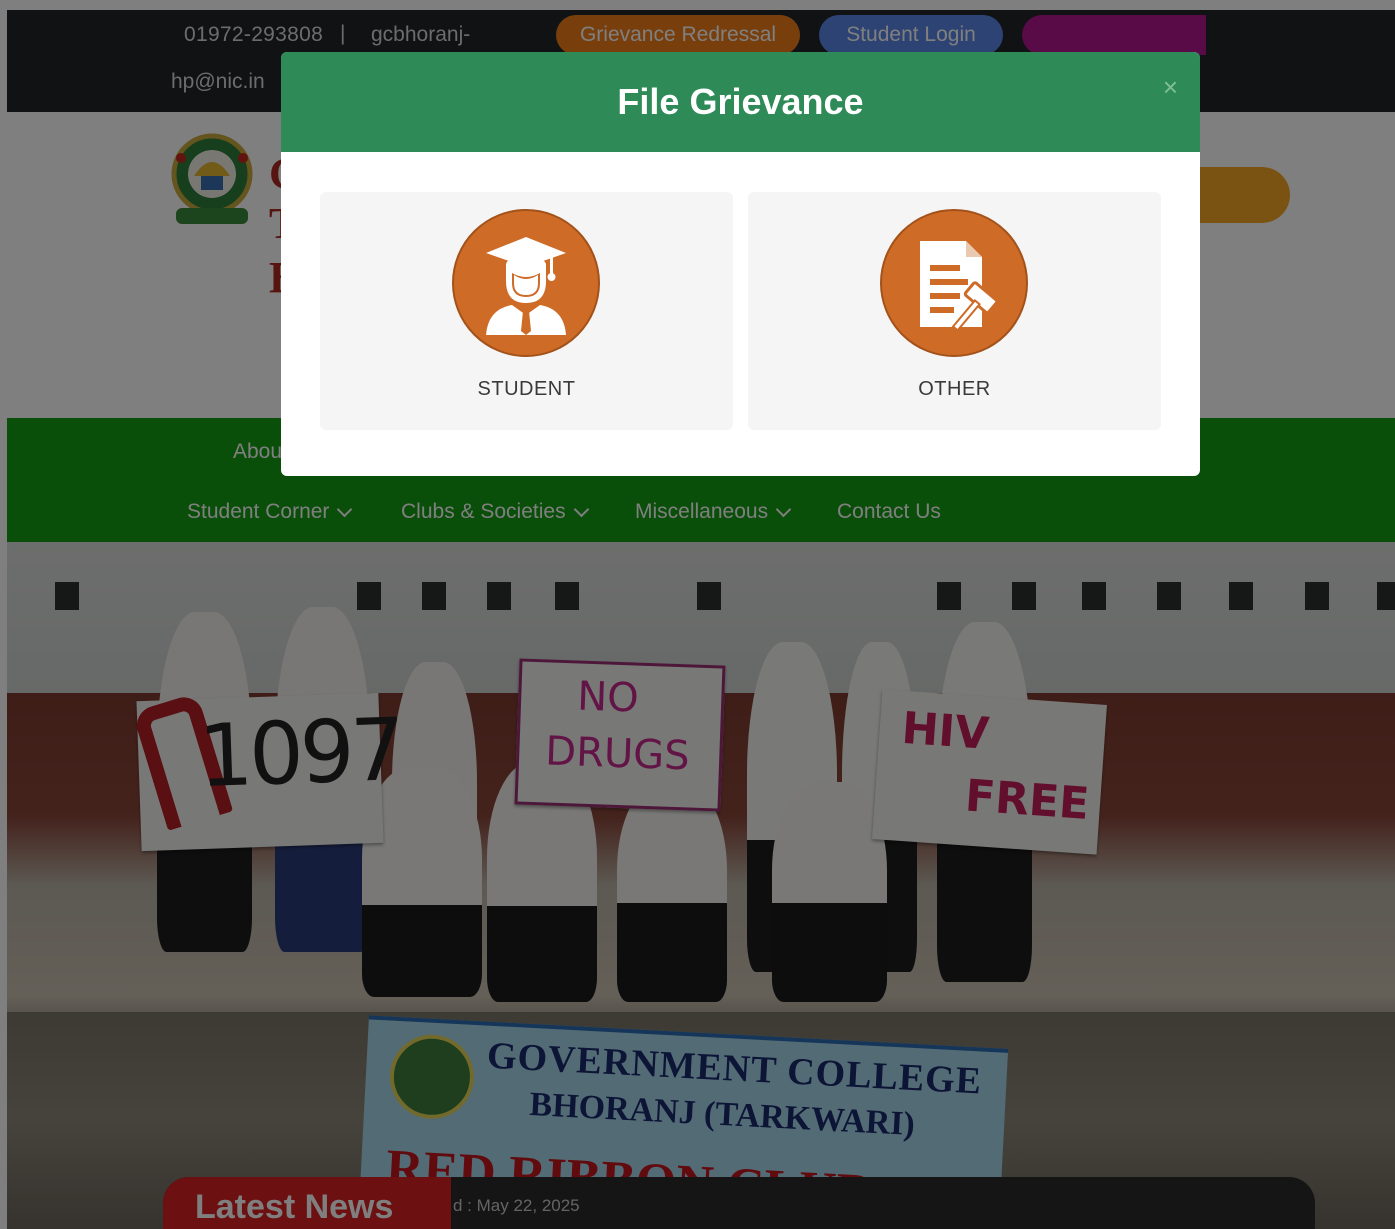 Image resolution: width=1395 pixels, height=1229 pixels. What do you see at coordinates (954, 283) in the screenshot?
I see `document-gavel-icon` at bounding box center [954, 283].